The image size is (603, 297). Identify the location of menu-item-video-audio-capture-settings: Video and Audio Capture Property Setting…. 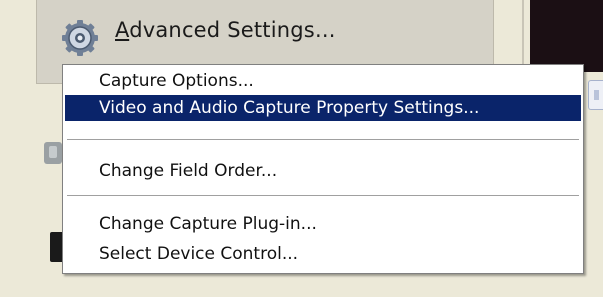
(323, 108).